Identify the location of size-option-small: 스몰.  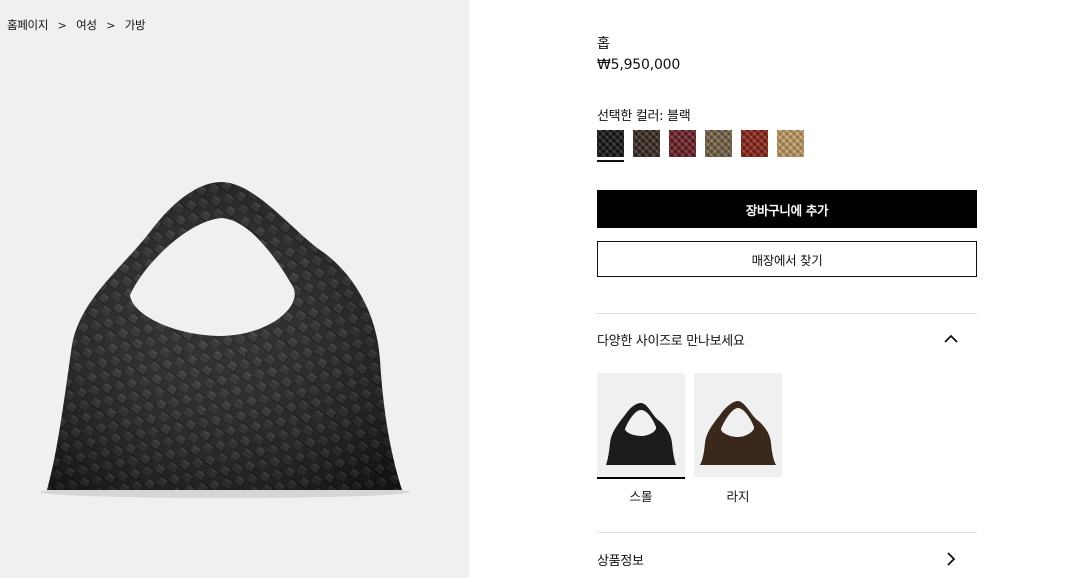
(641, 439).